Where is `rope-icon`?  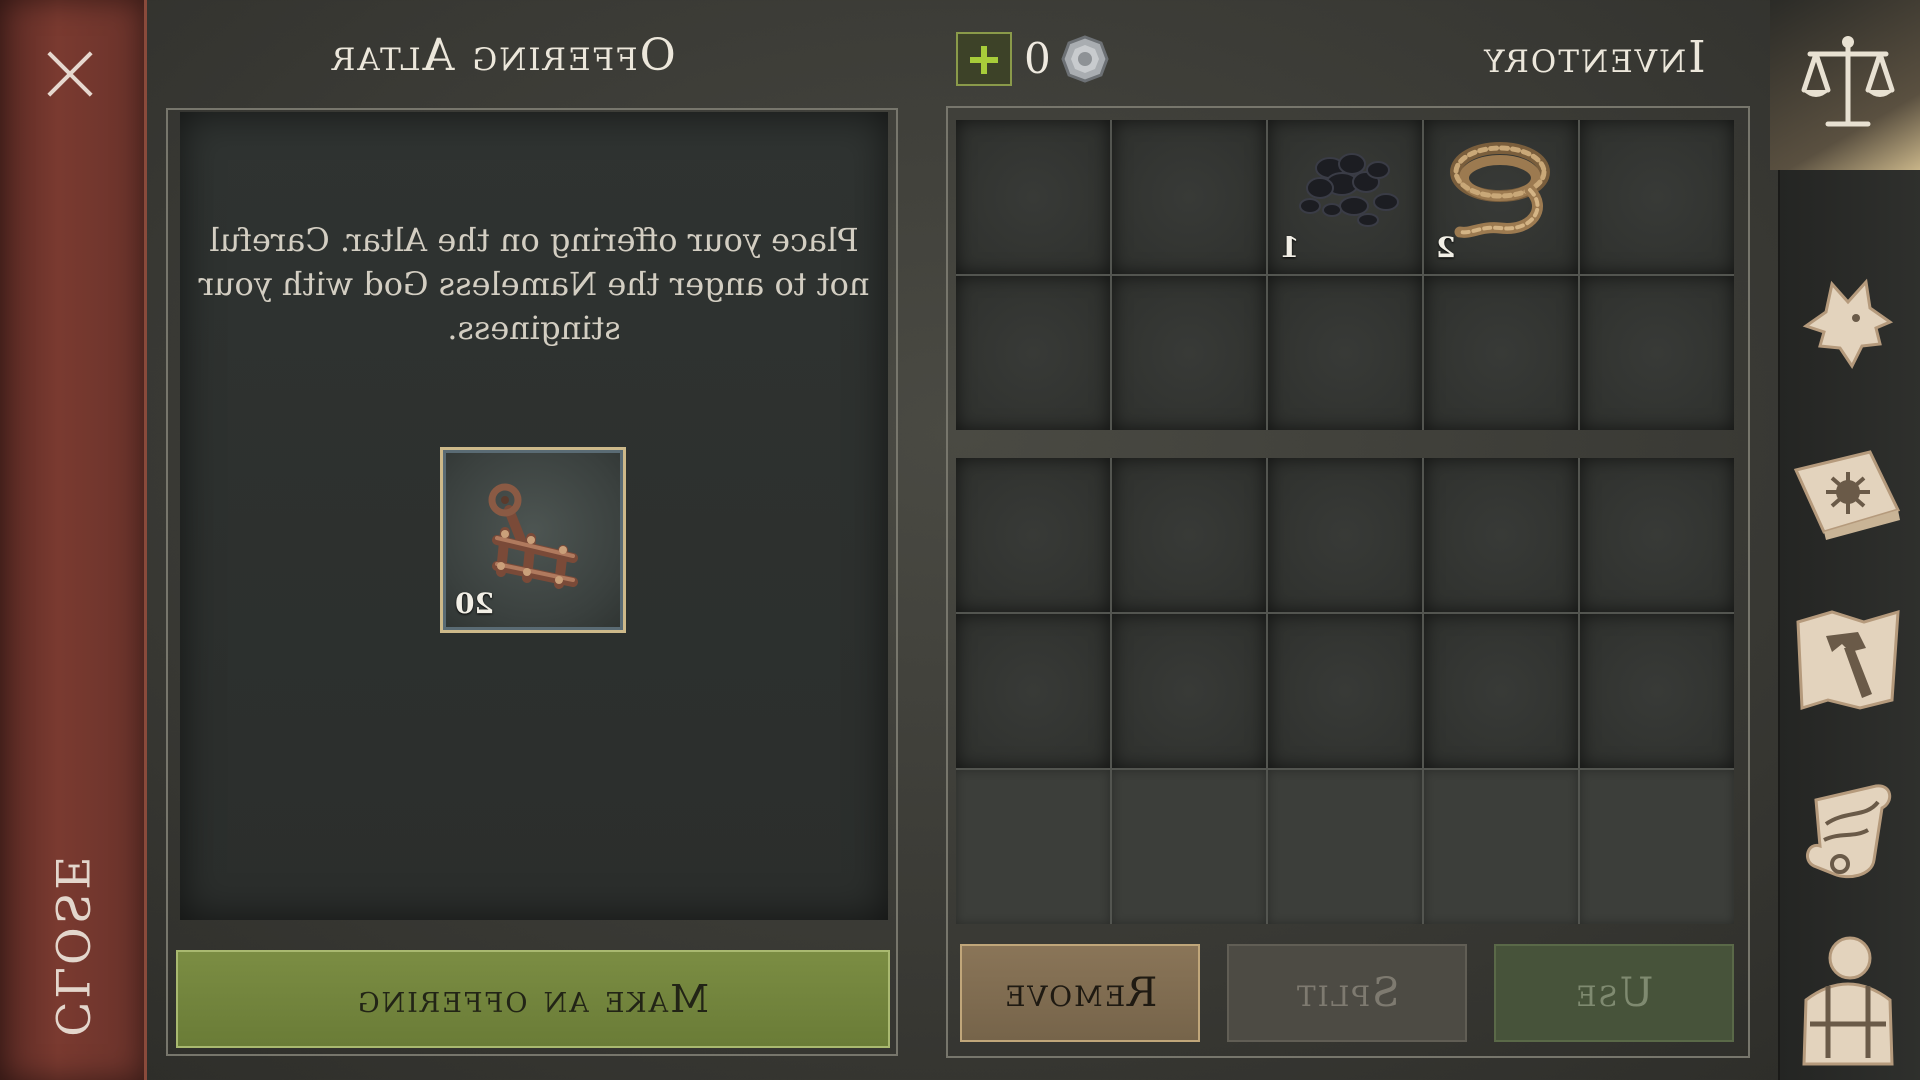
rope-icon is located at coordinates (1500, 190).